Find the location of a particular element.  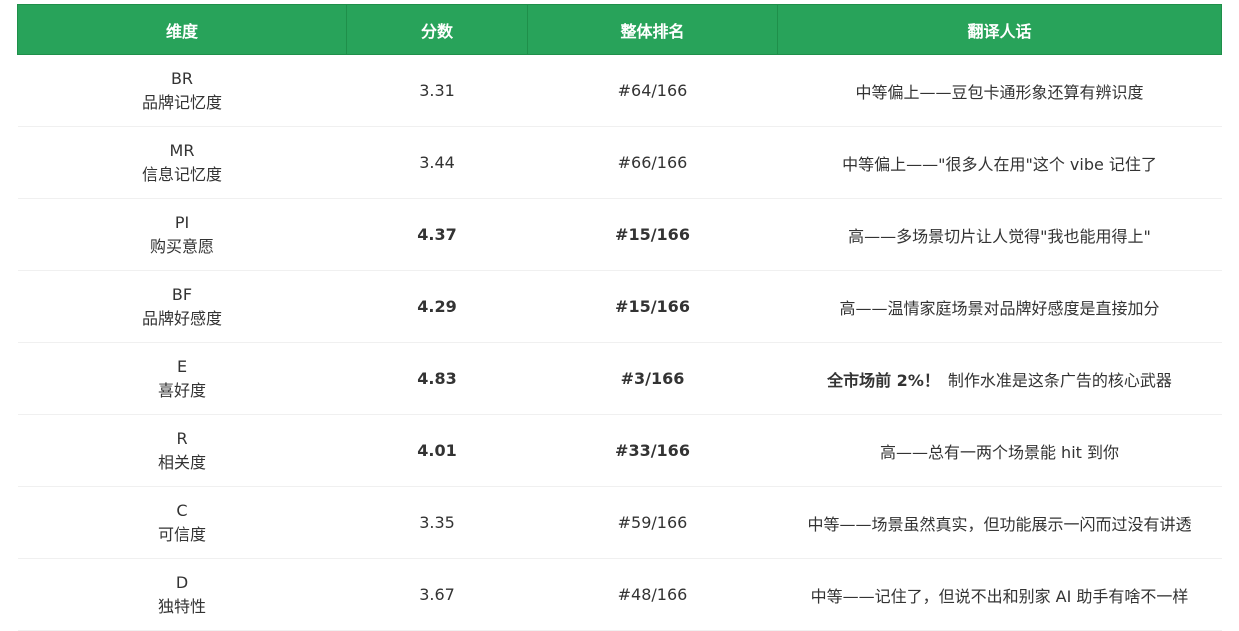

plain-words-cell: 中等偏上——豆包卡通形象还算有辨识度 is located at coordinates (999, 90).